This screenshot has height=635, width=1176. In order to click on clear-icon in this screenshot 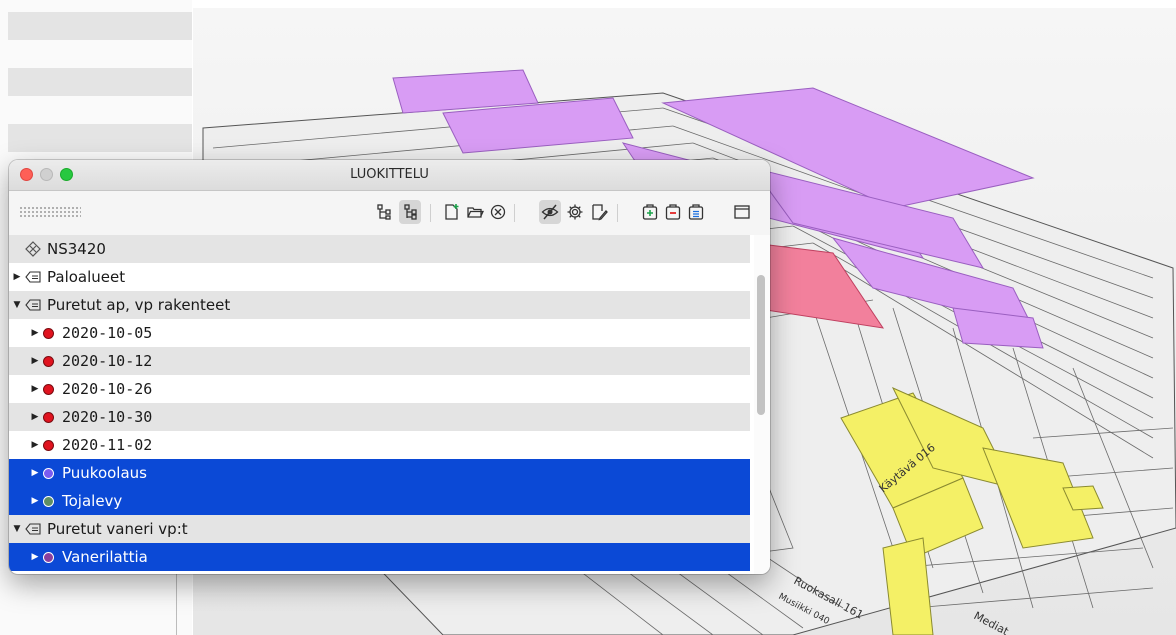, I will do `click(498, 212)`.